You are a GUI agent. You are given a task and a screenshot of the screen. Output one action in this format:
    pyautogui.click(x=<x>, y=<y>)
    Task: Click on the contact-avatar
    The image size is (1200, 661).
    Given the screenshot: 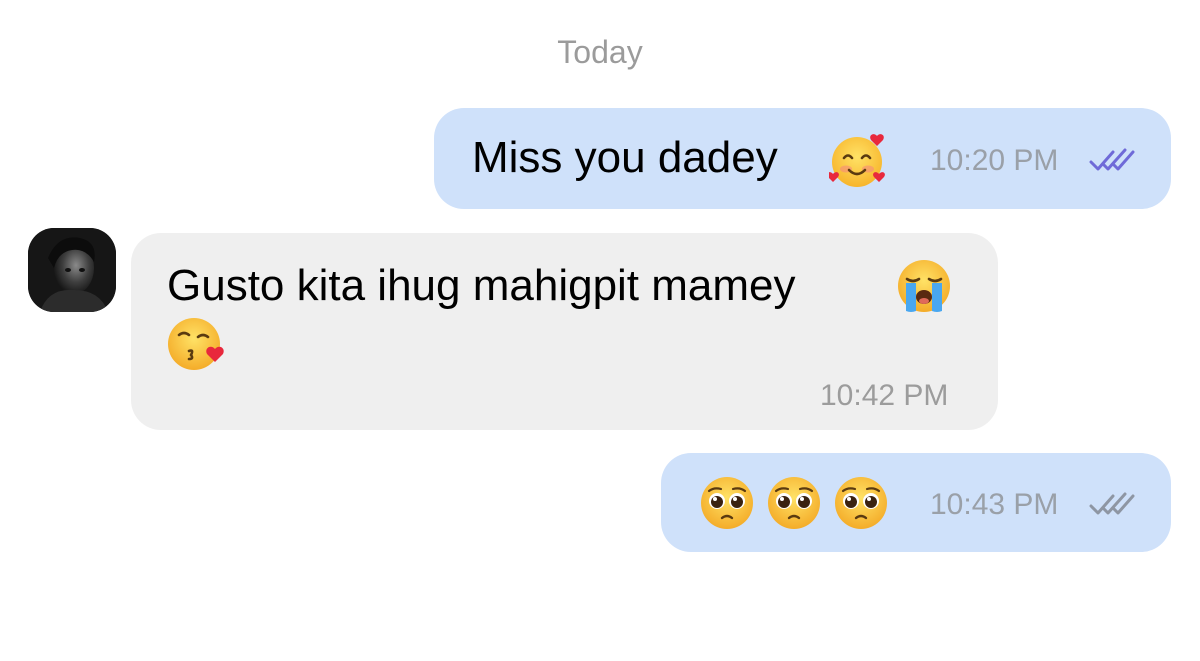 What is the action you would take?
    pyautogui.click(x=72, y=270)
    